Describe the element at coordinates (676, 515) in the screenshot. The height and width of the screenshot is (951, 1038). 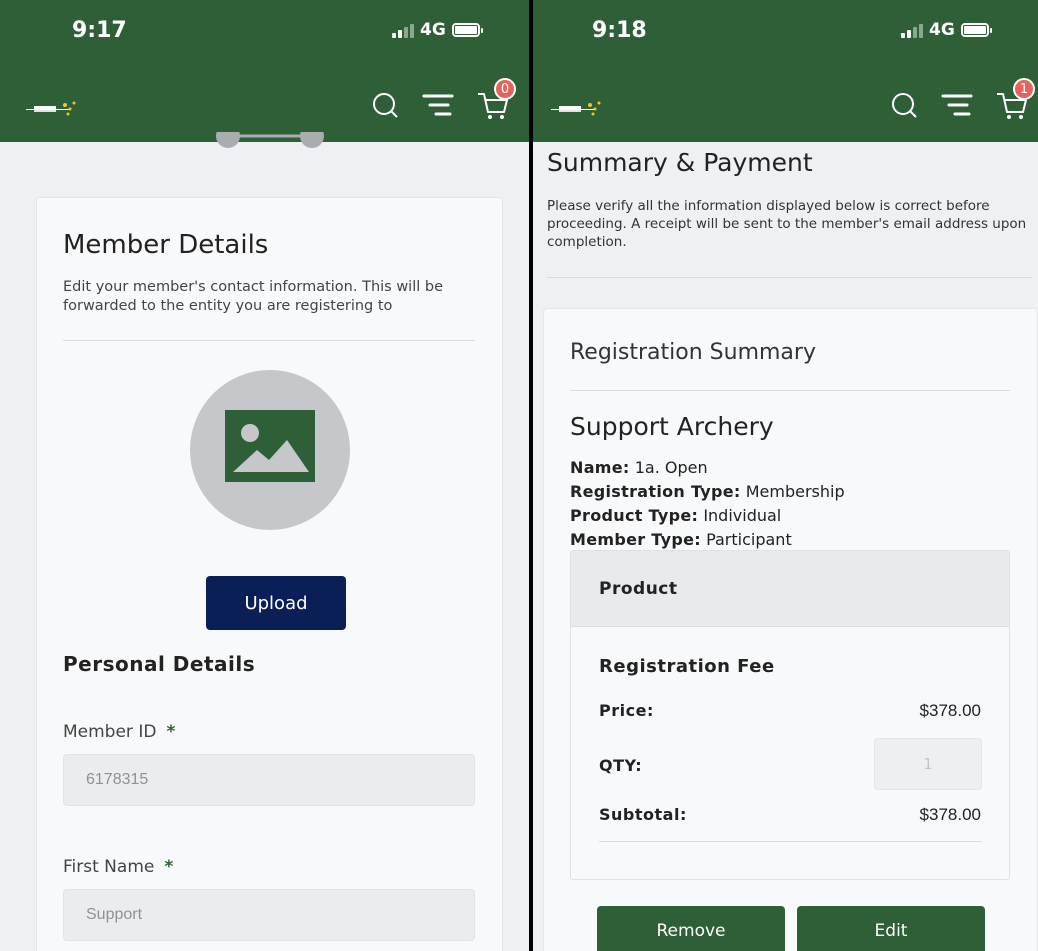
I see `detail-product-type: Product Type: Individual` at that location.